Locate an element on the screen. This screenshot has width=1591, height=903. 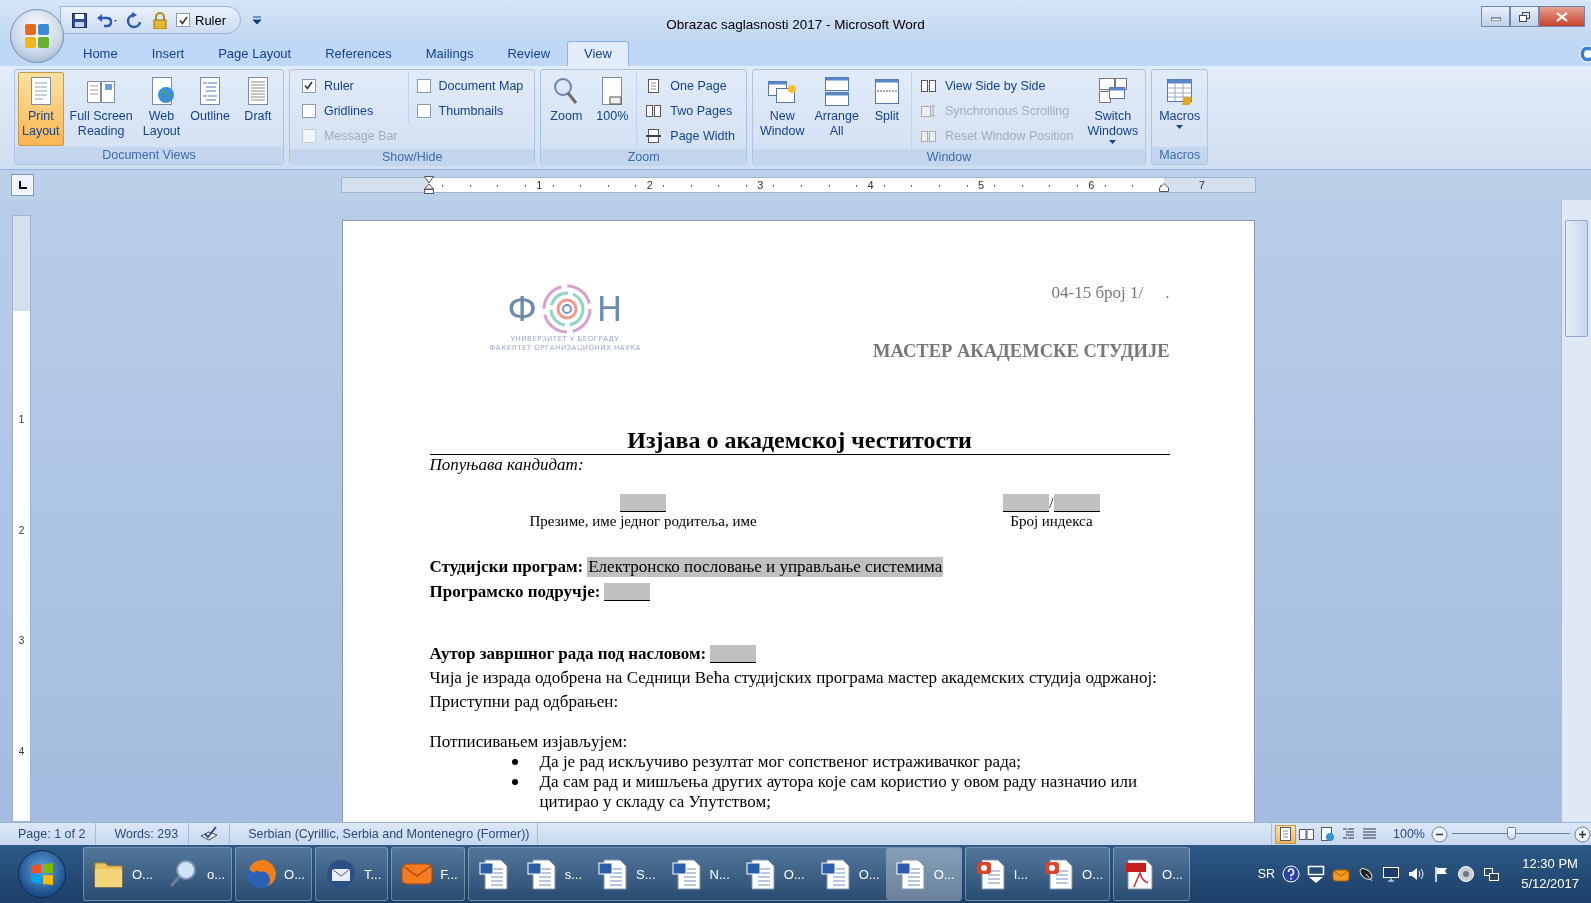
ribbon-tab: View is located at coordinates (598, 53).